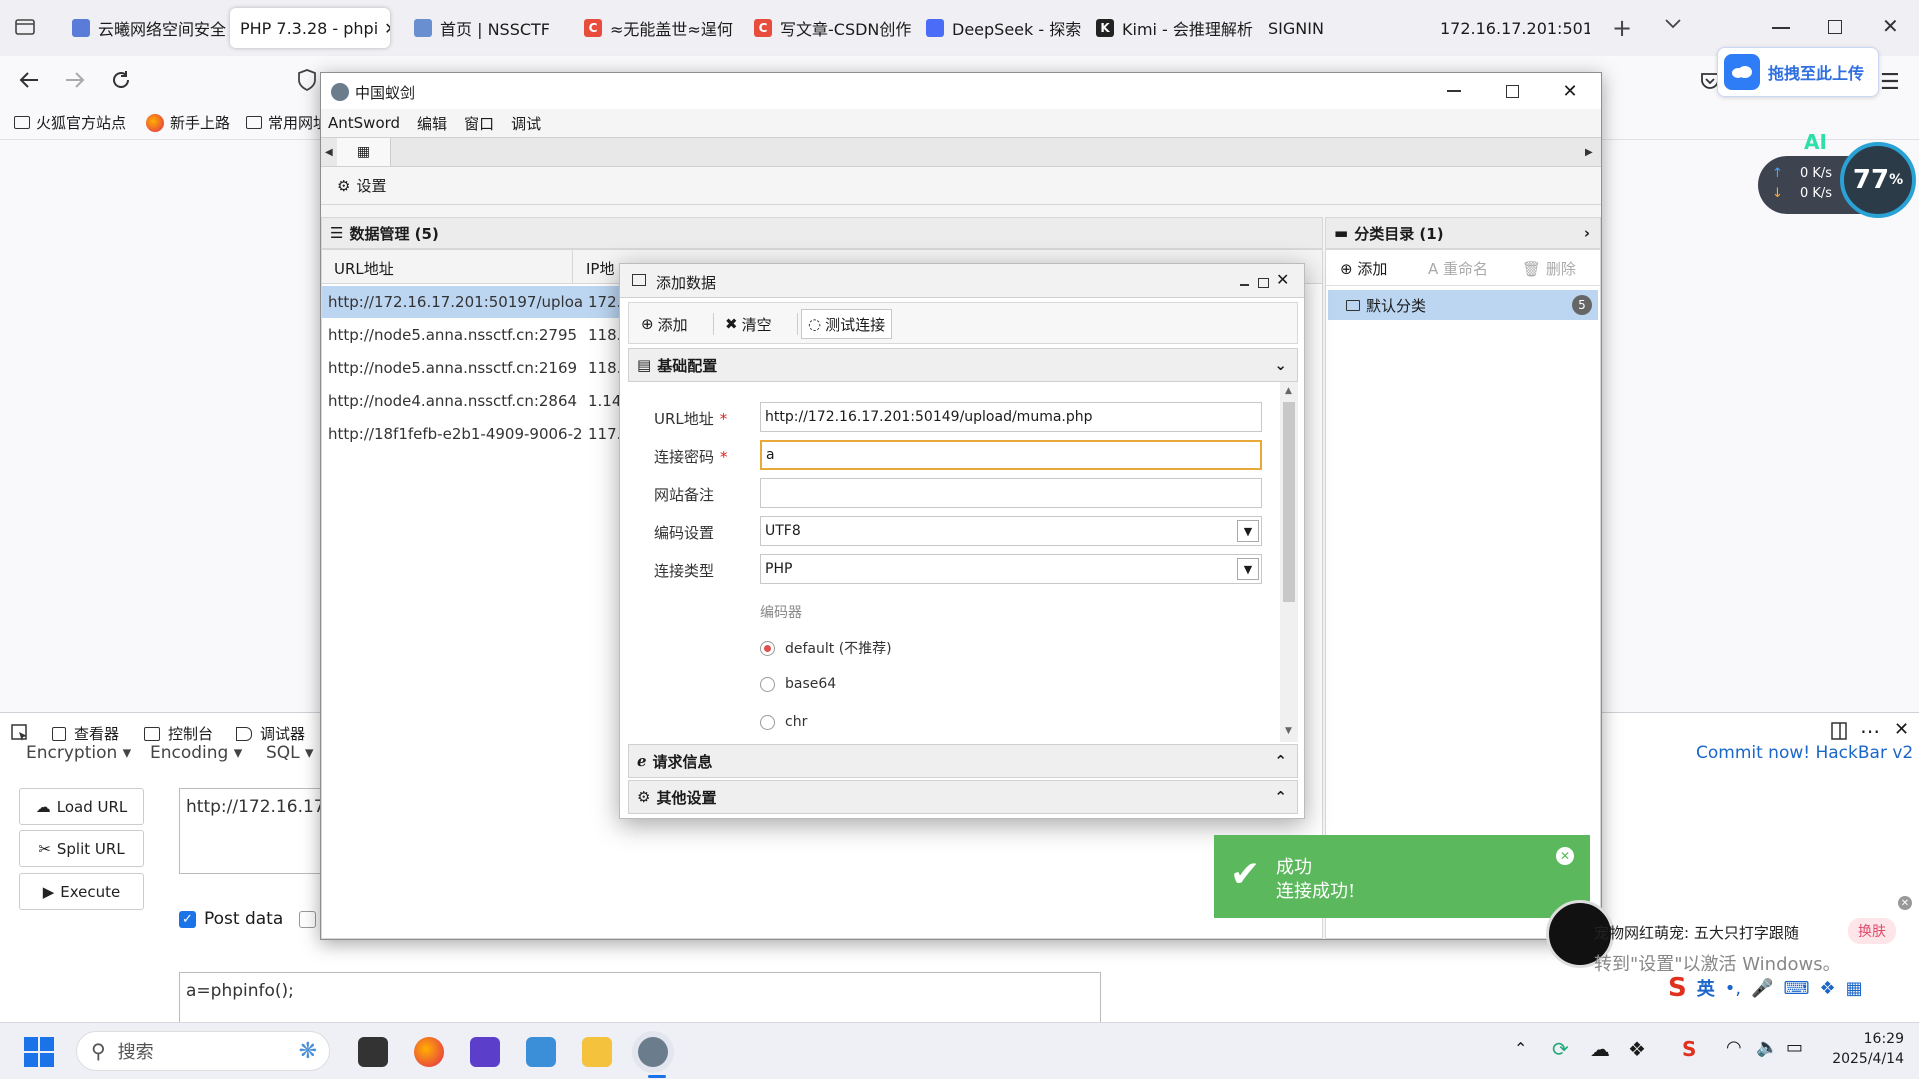 The width and height of the screenshot is (1919, 1079). I want to click on shield-icon, so click(307, 80).